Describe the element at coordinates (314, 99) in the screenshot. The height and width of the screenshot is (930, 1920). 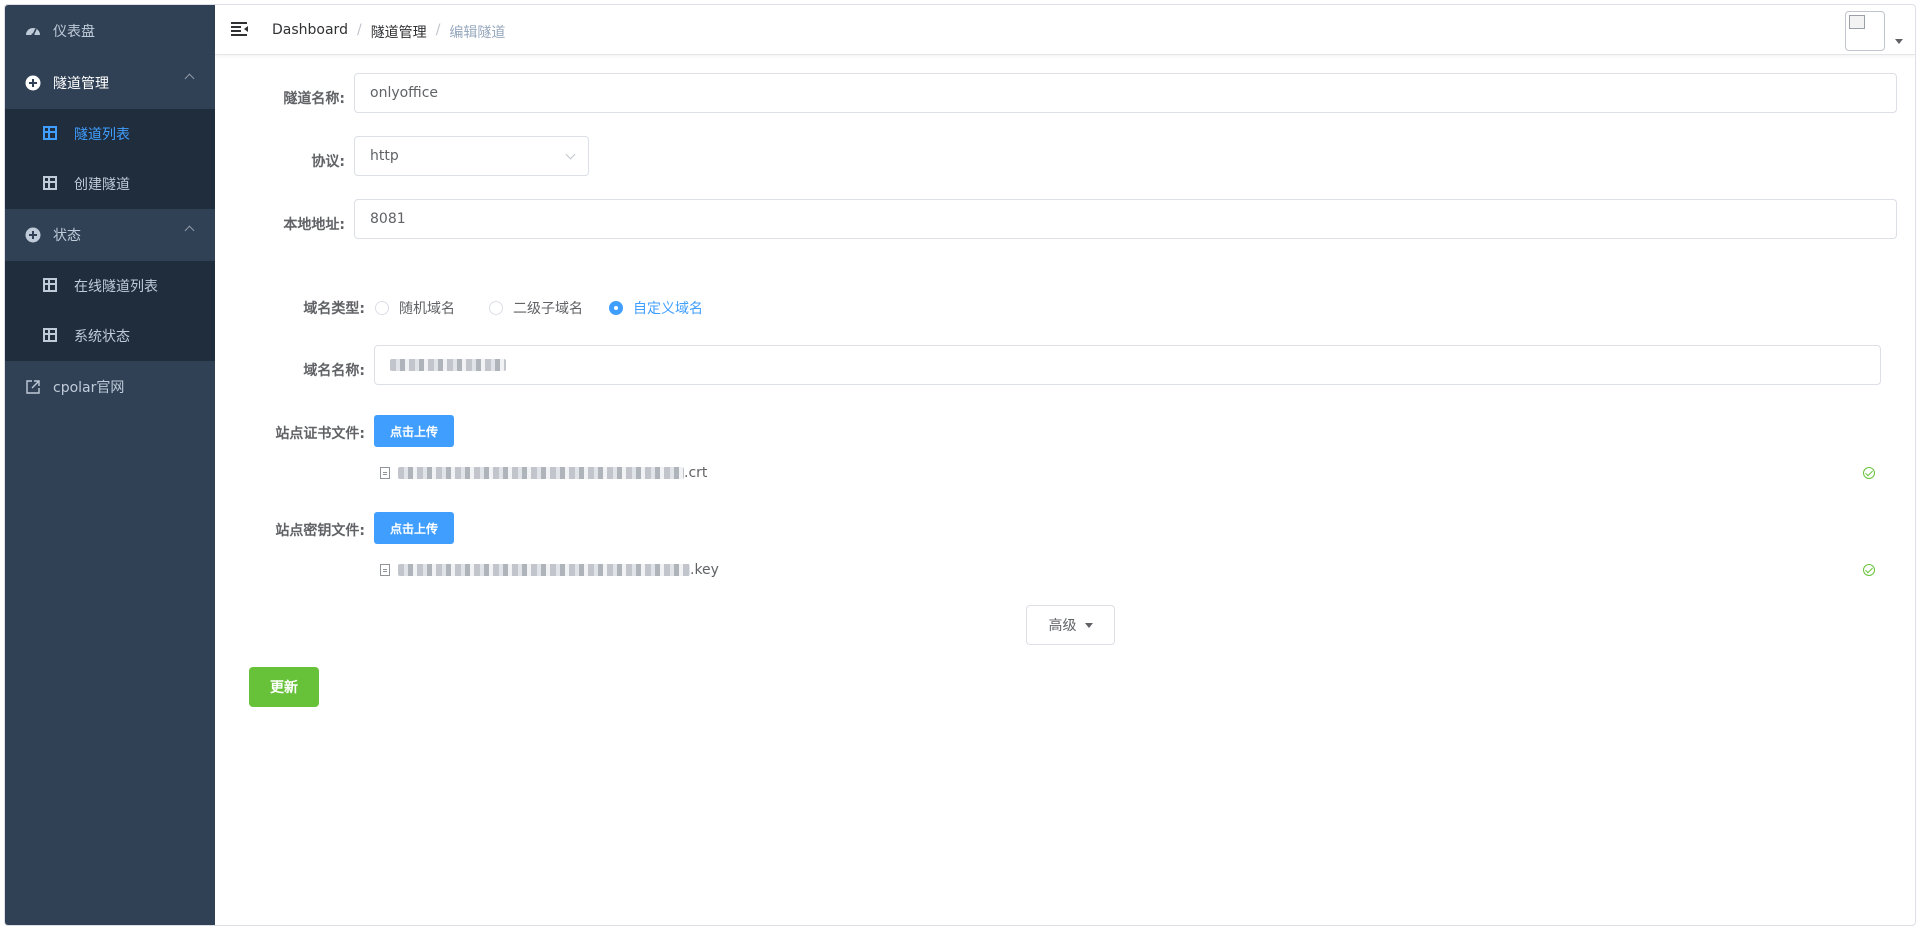
I see `tunnel-name-label: 隧道名称:` at that location.